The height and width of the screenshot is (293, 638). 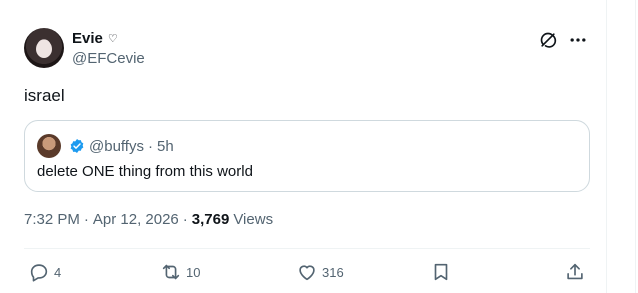 I want to click on avatar, so click(x=44, y=48).